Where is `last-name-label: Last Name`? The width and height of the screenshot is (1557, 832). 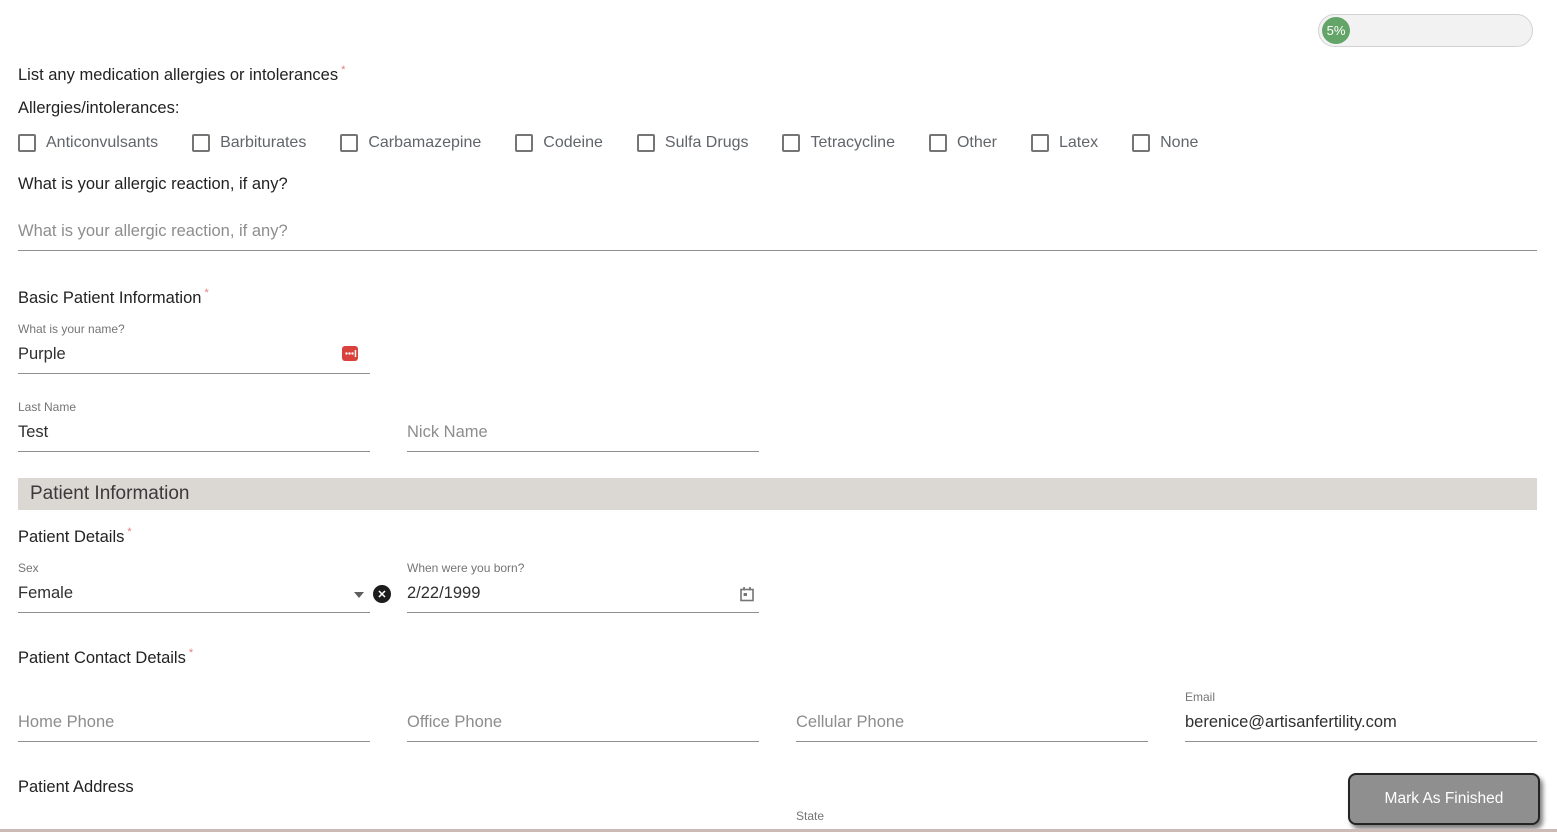 last-name-label: Last Name is located at coordinates (47, 407).